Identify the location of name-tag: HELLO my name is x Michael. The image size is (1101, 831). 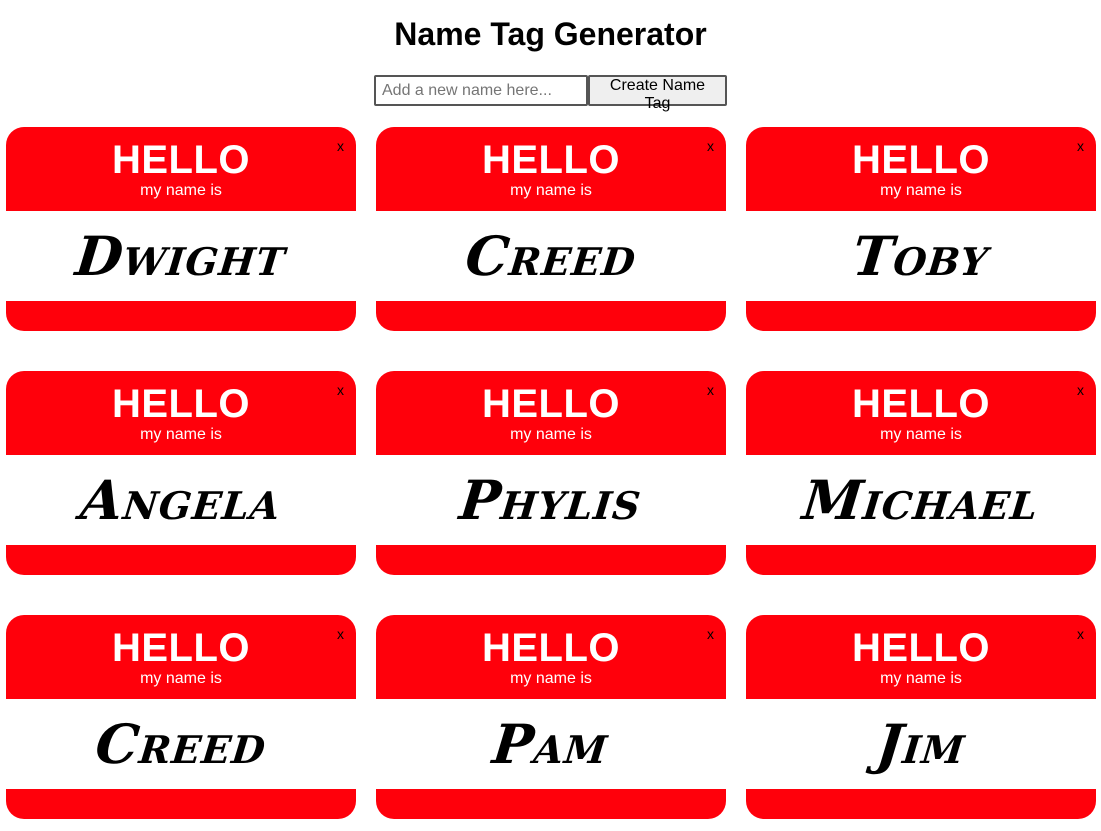
(921, 473).